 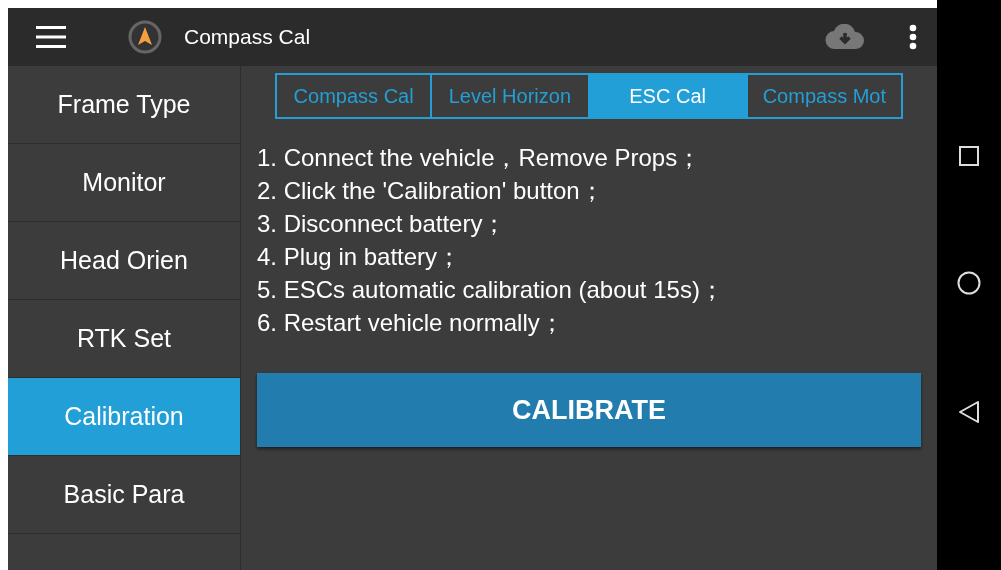 I want to click on sidebar-item: Calibration, so click(x=124, y=417).